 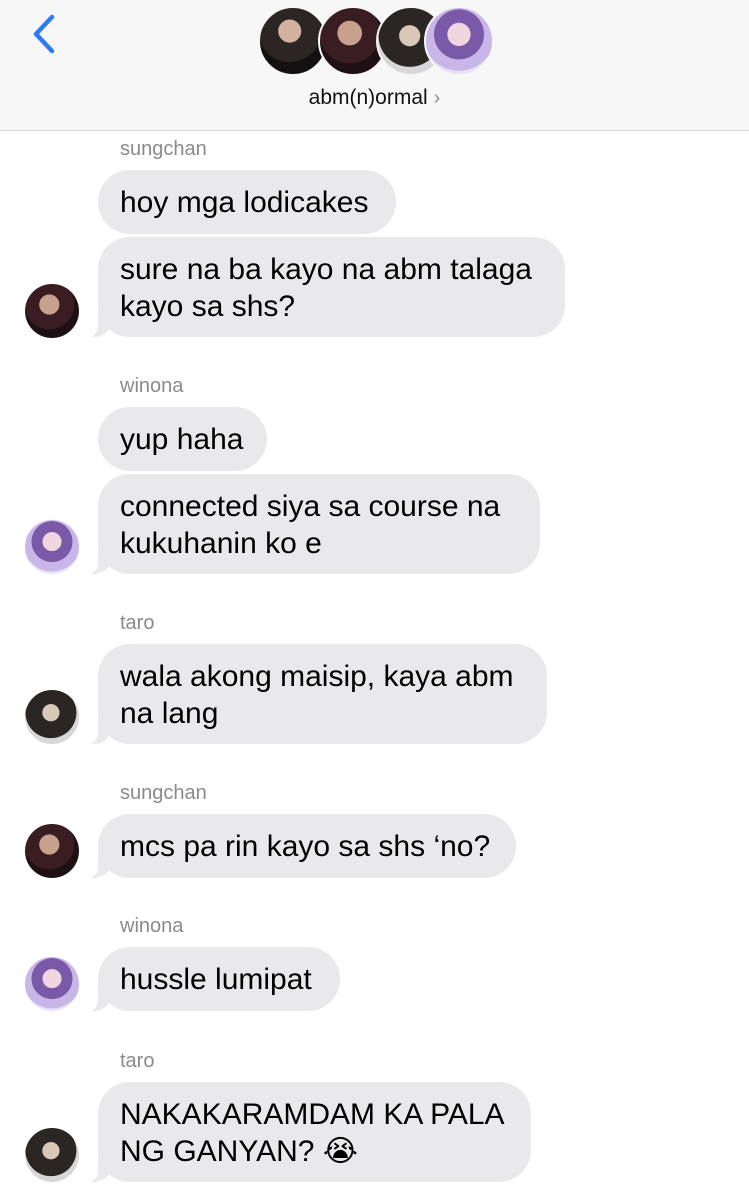 I want to click on message-bubble: hussle lumipat, so click(x=212, y=979).